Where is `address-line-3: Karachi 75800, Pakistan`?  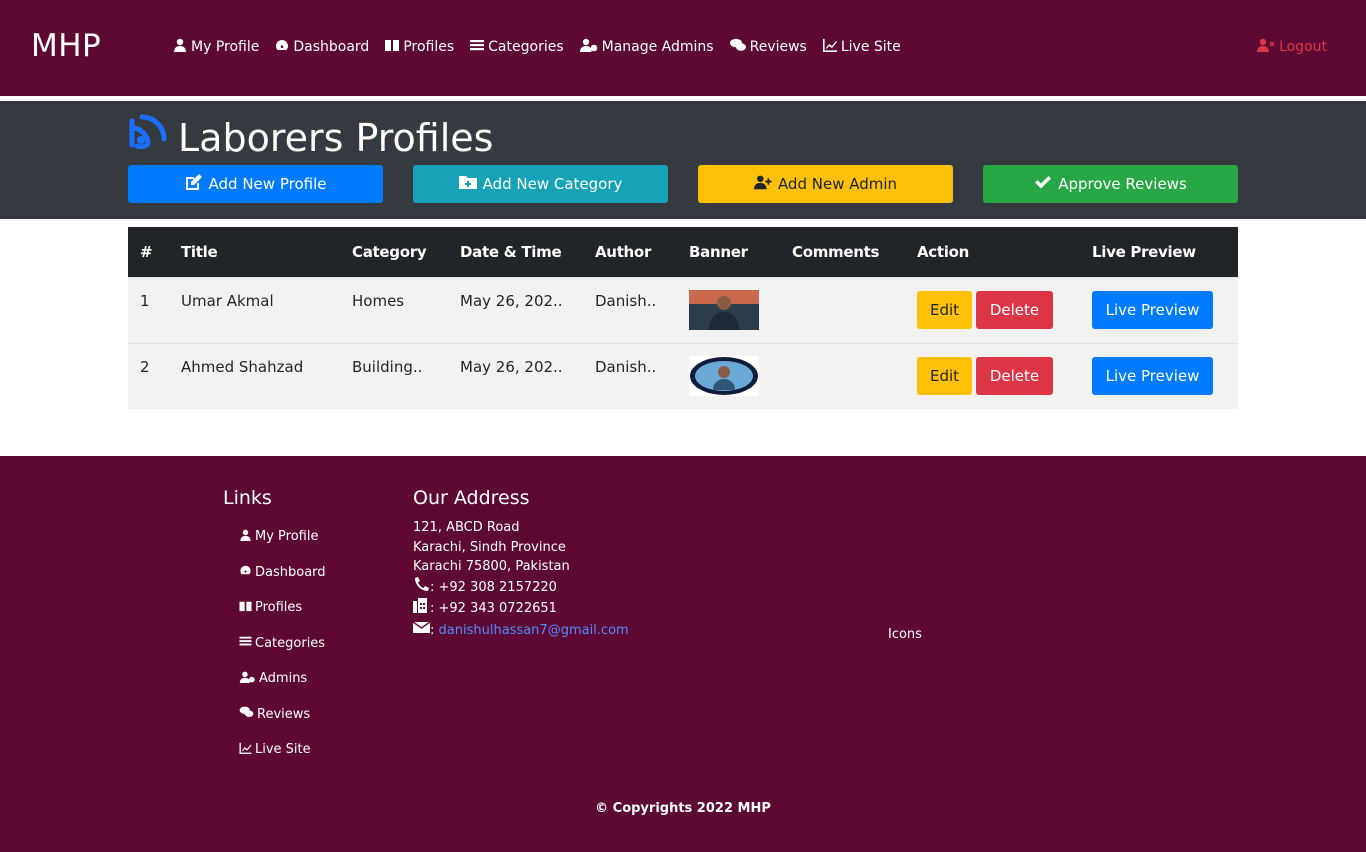 address-line-3: Karachi 75800, Pakistan is located at coordinates (491, 566).